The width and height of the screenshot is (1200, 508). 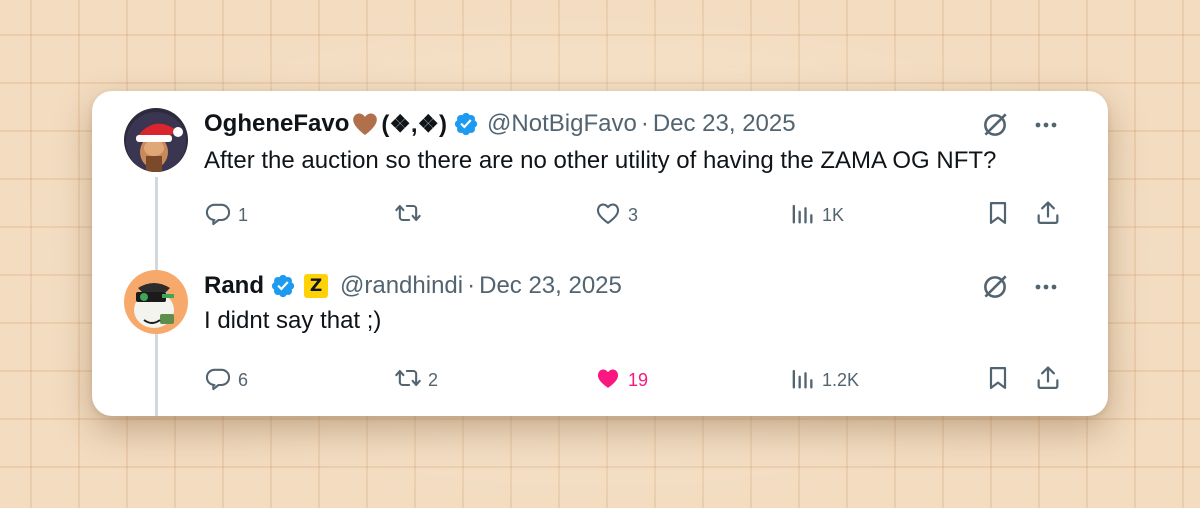 I want to click on handle: @randhindi, so click(x=401, y=286).